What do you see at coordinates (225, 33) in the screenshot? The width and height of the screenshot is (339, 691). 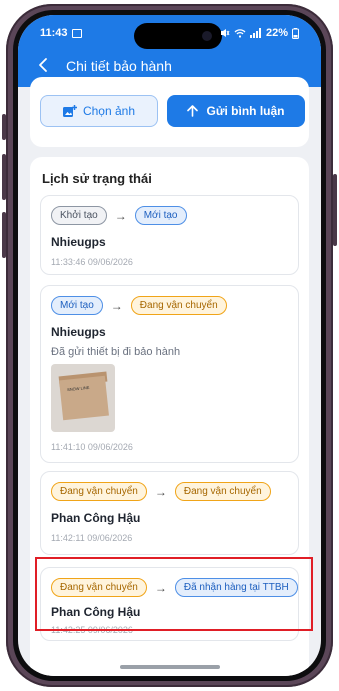 I see `mute-icon` at bounding box center [225, 33].